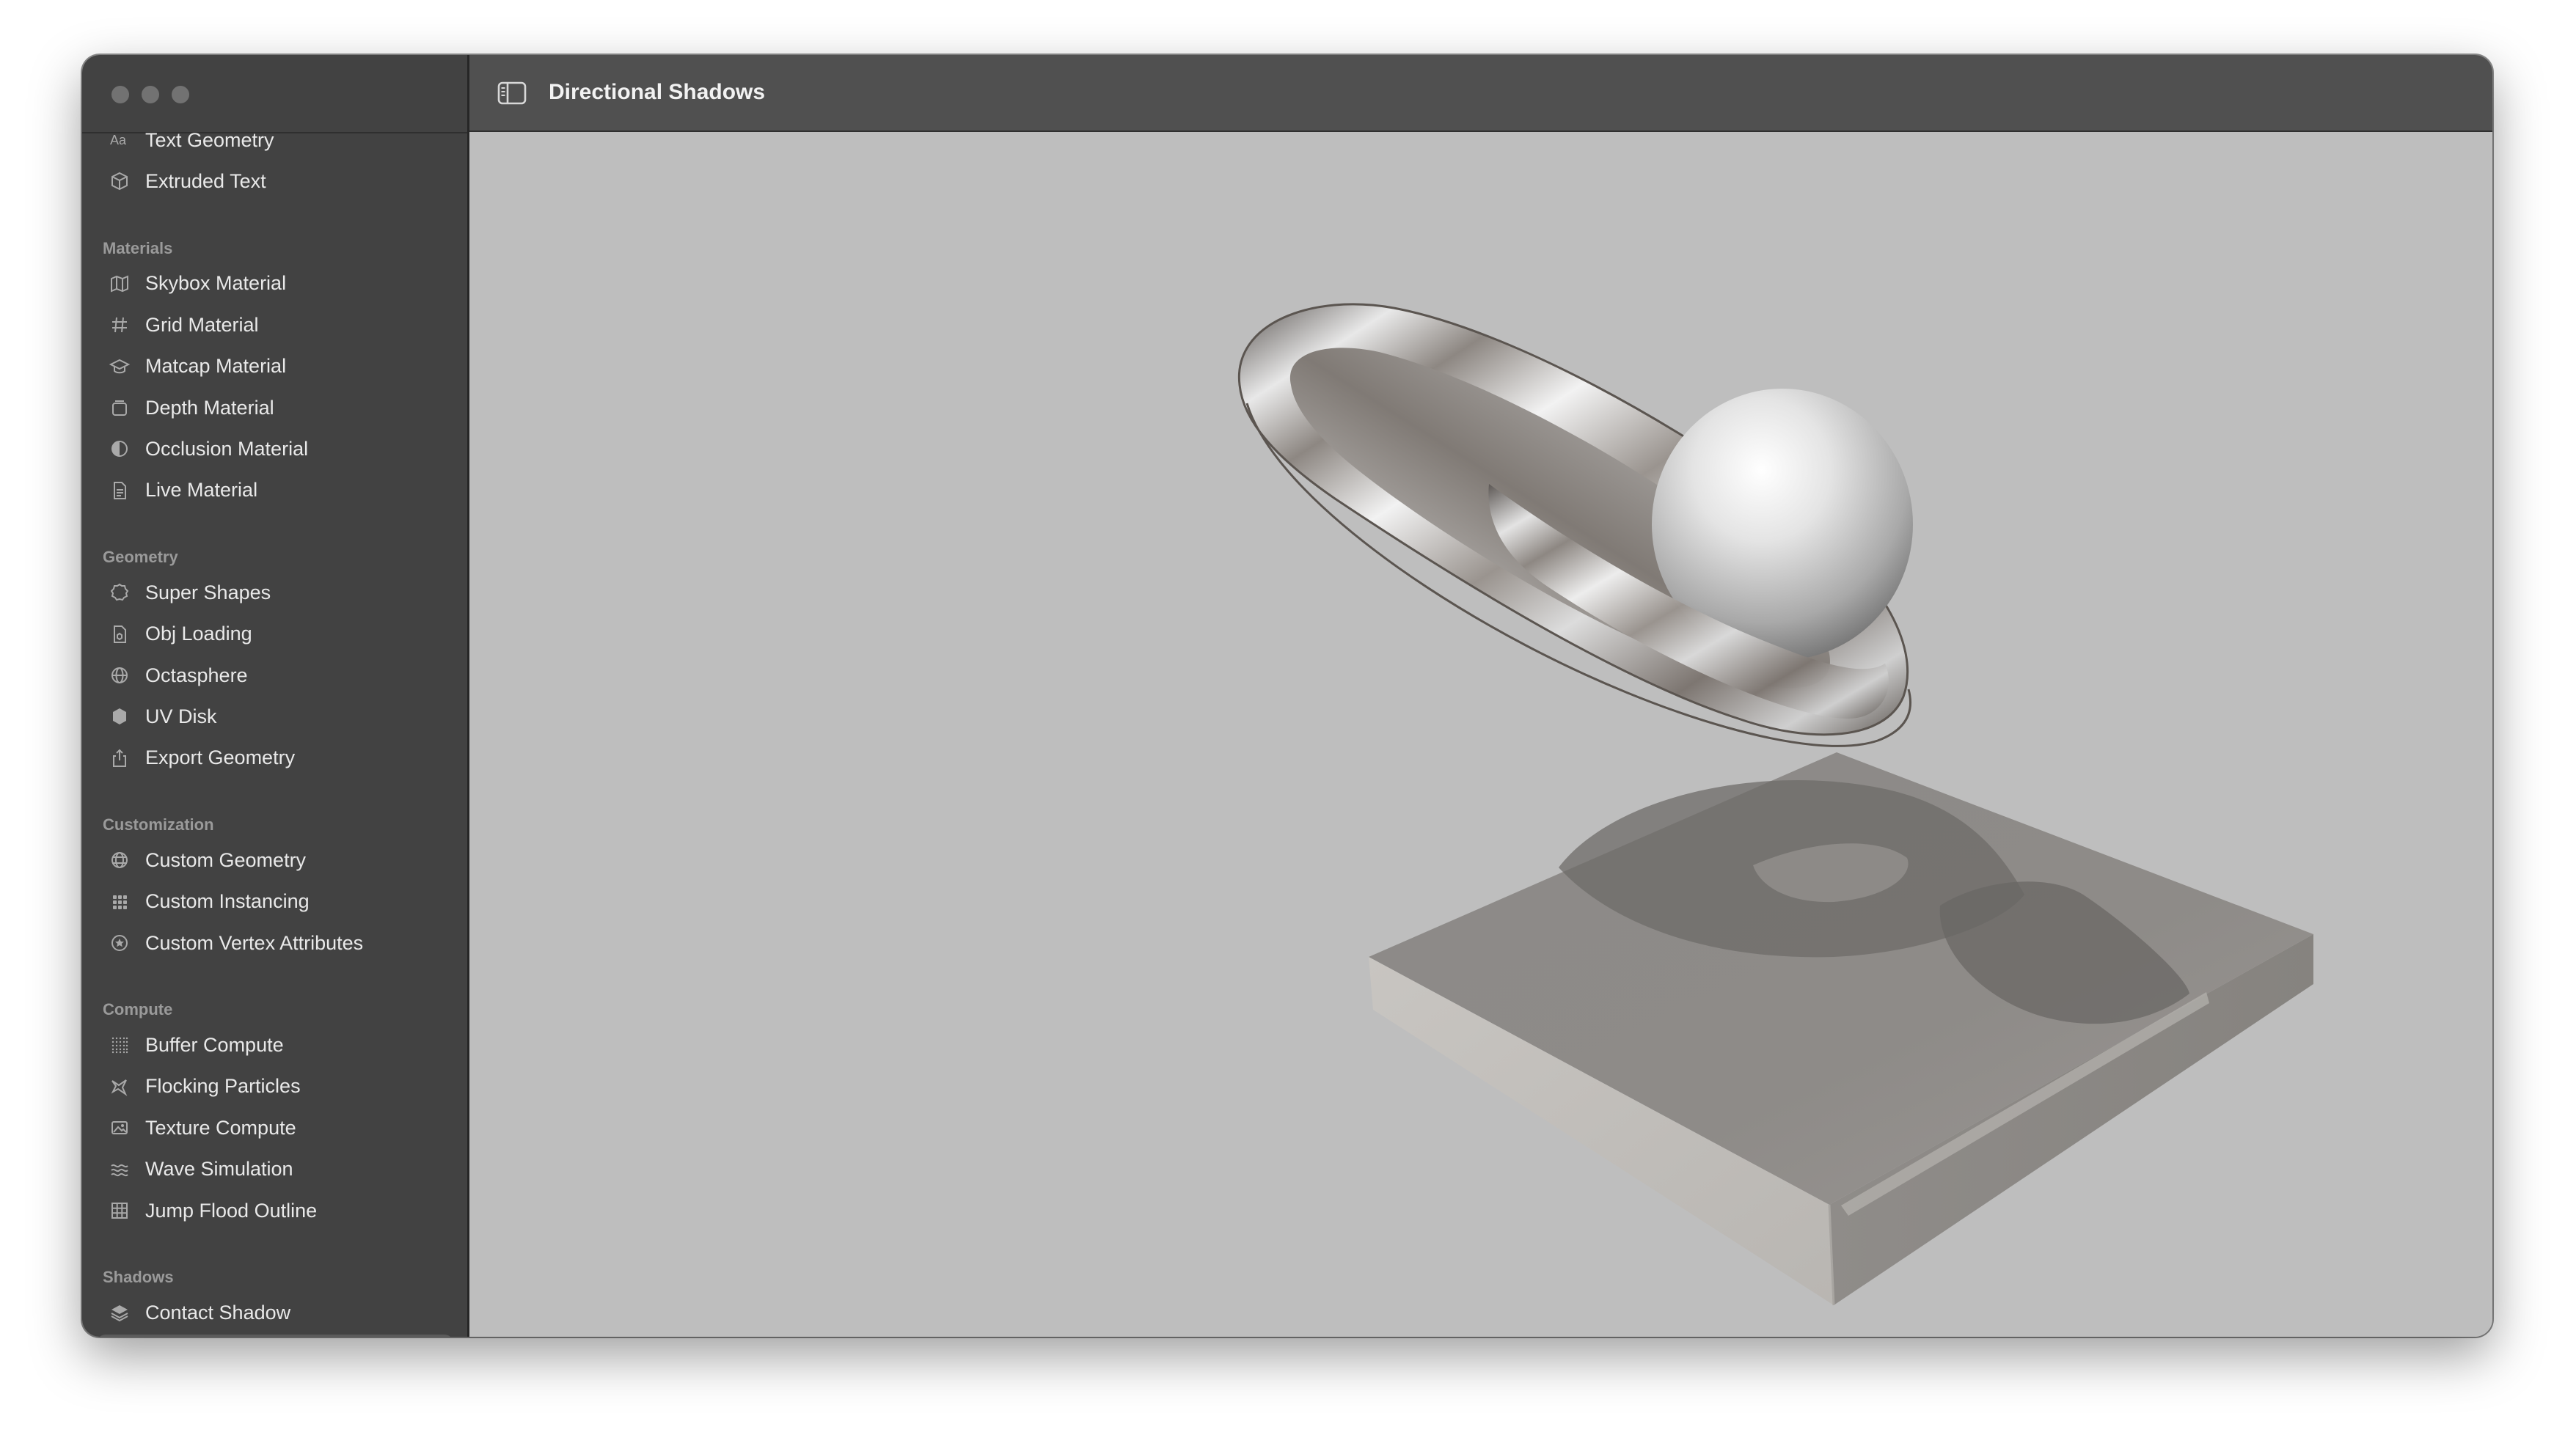 This screenshot has height=1446, width=2576. Describe the element at coordinates (120, 491) in the screenshot. I see `document-icon` at that location.